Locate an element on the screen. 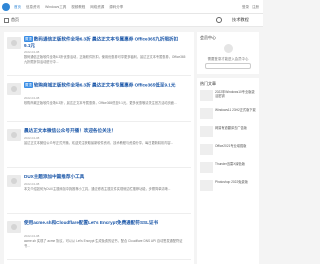  article-title-text: 软购商城正版软件全场6.3折 晨达正文本专属惠券 Office365低至9.1元 is located at coordinates (105, 84).